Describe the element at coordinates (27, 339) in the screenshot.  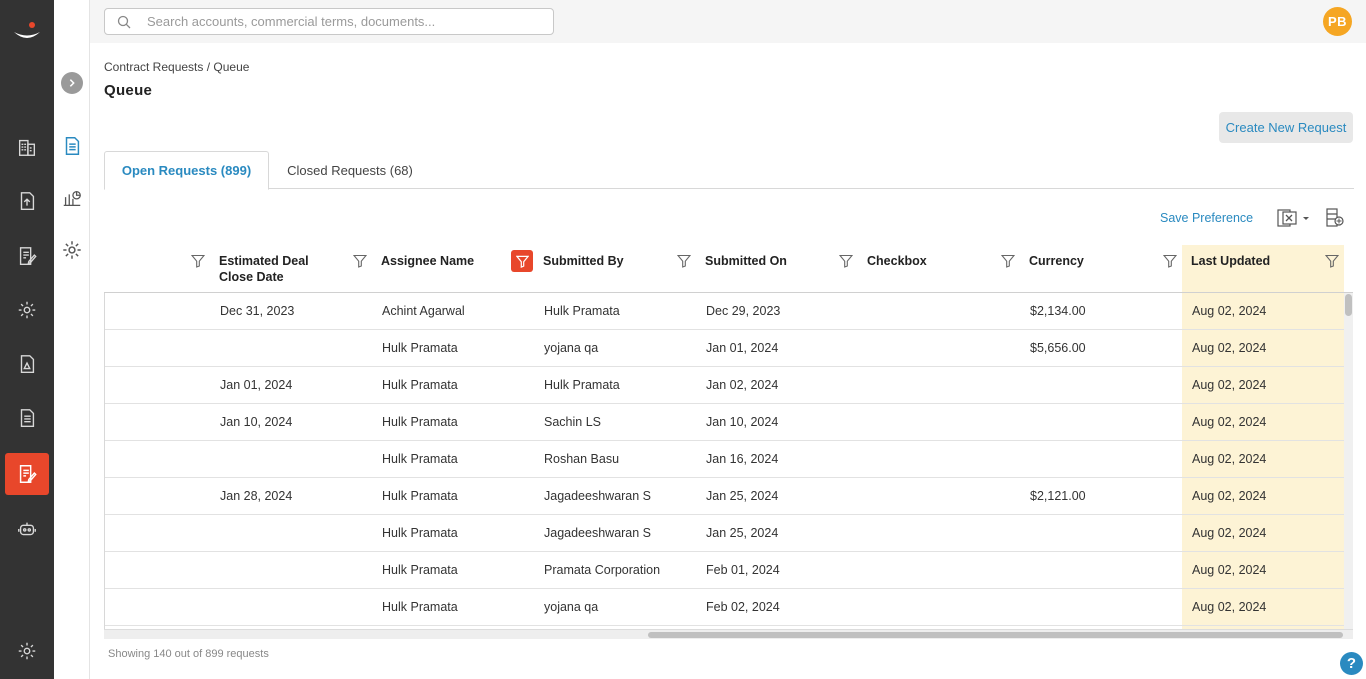
I see `main-nav-rail` at that location.